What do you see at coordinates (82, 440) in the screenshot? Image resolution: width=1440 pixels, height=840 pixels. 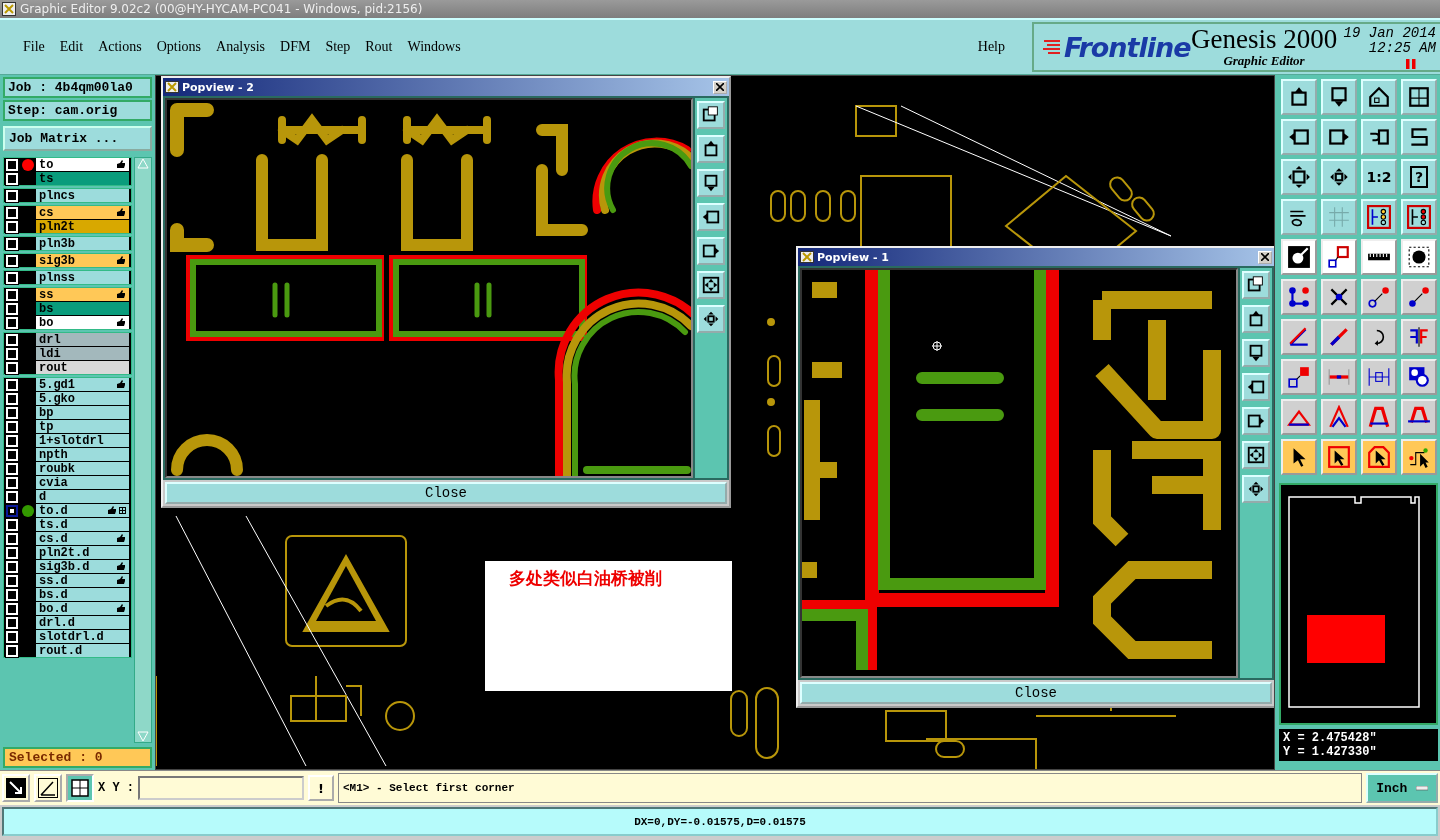 I see `layer-row: 1+slotdrl` at bounding box center [82, 440].